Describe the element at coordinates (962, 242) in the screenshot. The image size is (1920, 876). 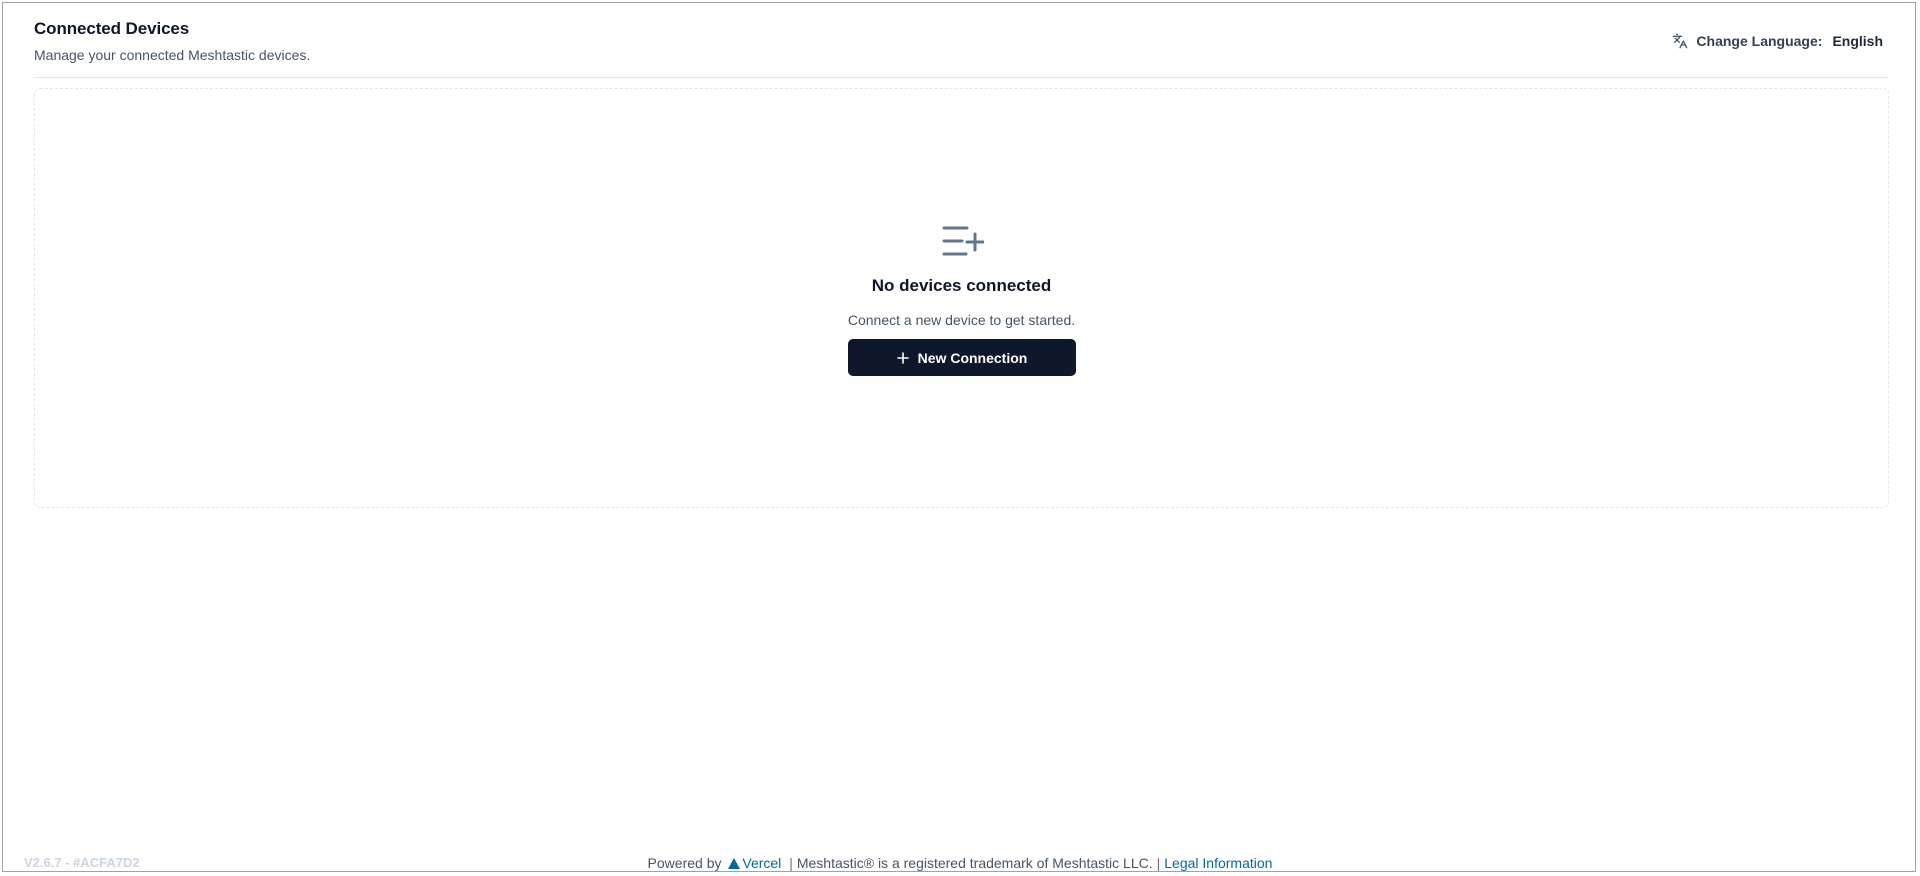
I see `list-plus-icon` at that location.